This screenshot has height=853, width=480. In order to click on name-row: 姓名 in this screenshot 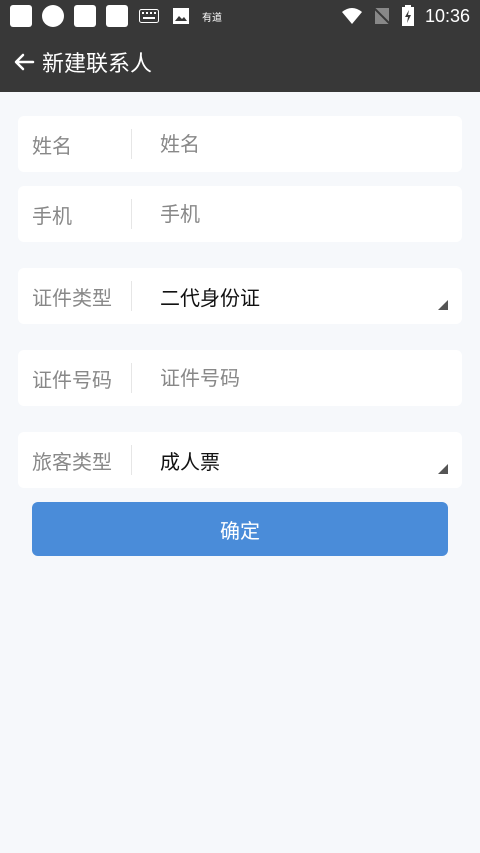, I will do `click(240, 144)`.